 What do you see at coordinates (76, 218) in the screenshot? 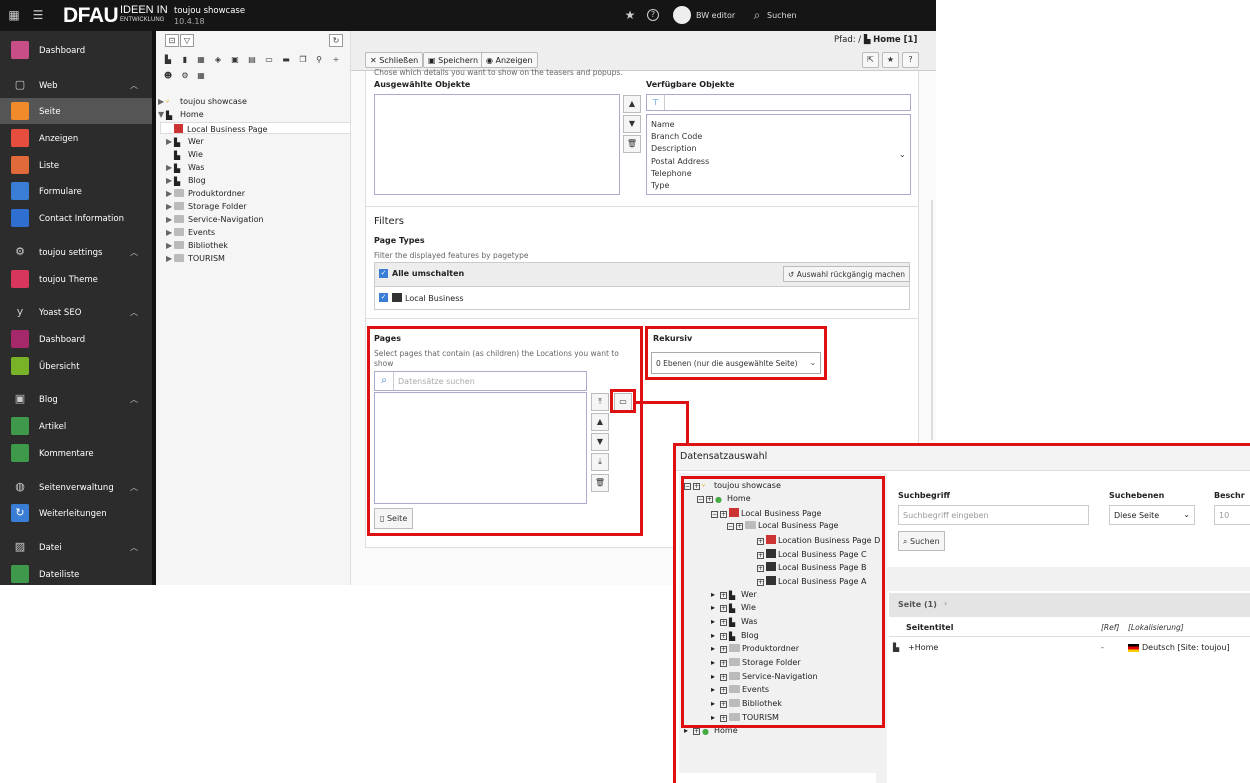
I see `module-contact: Contact Information` at bounding box center [76, 218].